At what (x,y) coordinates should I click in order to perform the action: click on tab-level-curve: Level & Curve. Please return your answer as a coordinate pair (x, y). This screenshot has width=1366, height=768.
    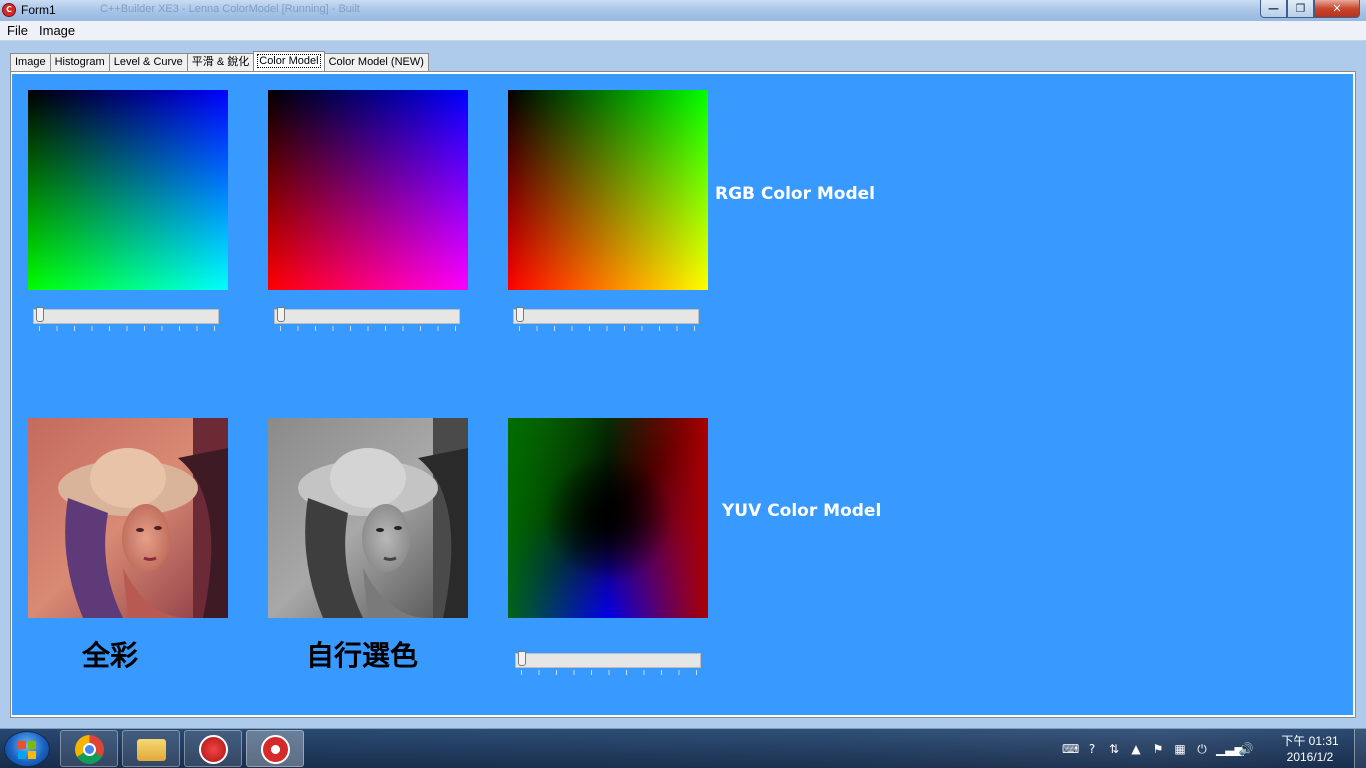
    Looking at the image, I should click on (148, 62).